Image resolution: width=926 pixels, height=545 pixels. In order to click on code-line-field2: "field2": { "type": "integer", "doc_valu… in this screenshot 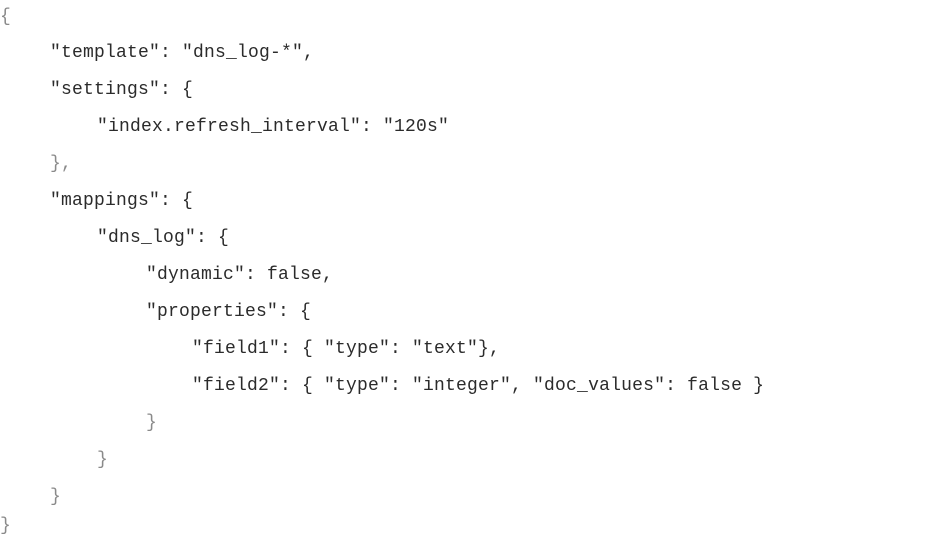, I will do `click(478, 386)`.